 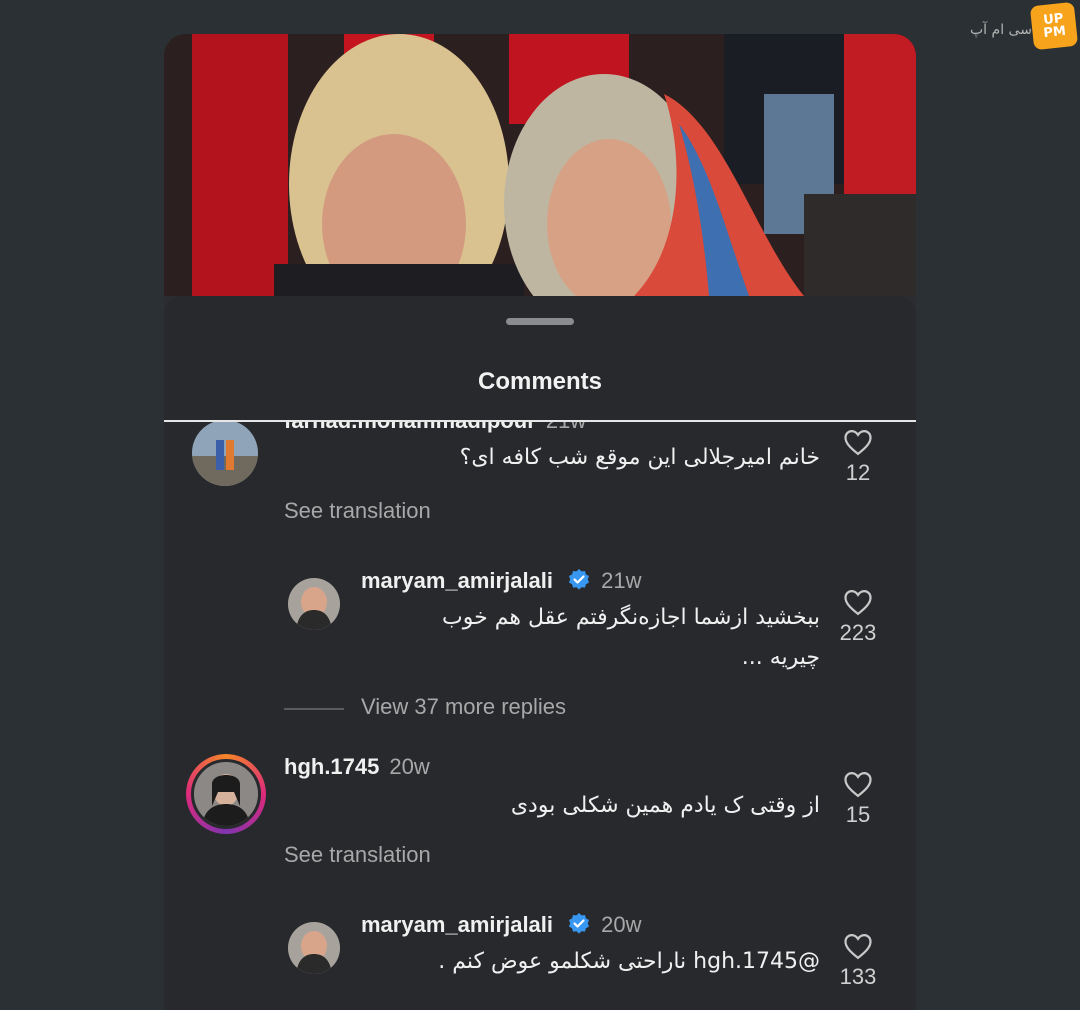 What do you see at coordinates (858, 961) in the screenshot?
I see `like-button: 133` at bounding box center [858, 961].